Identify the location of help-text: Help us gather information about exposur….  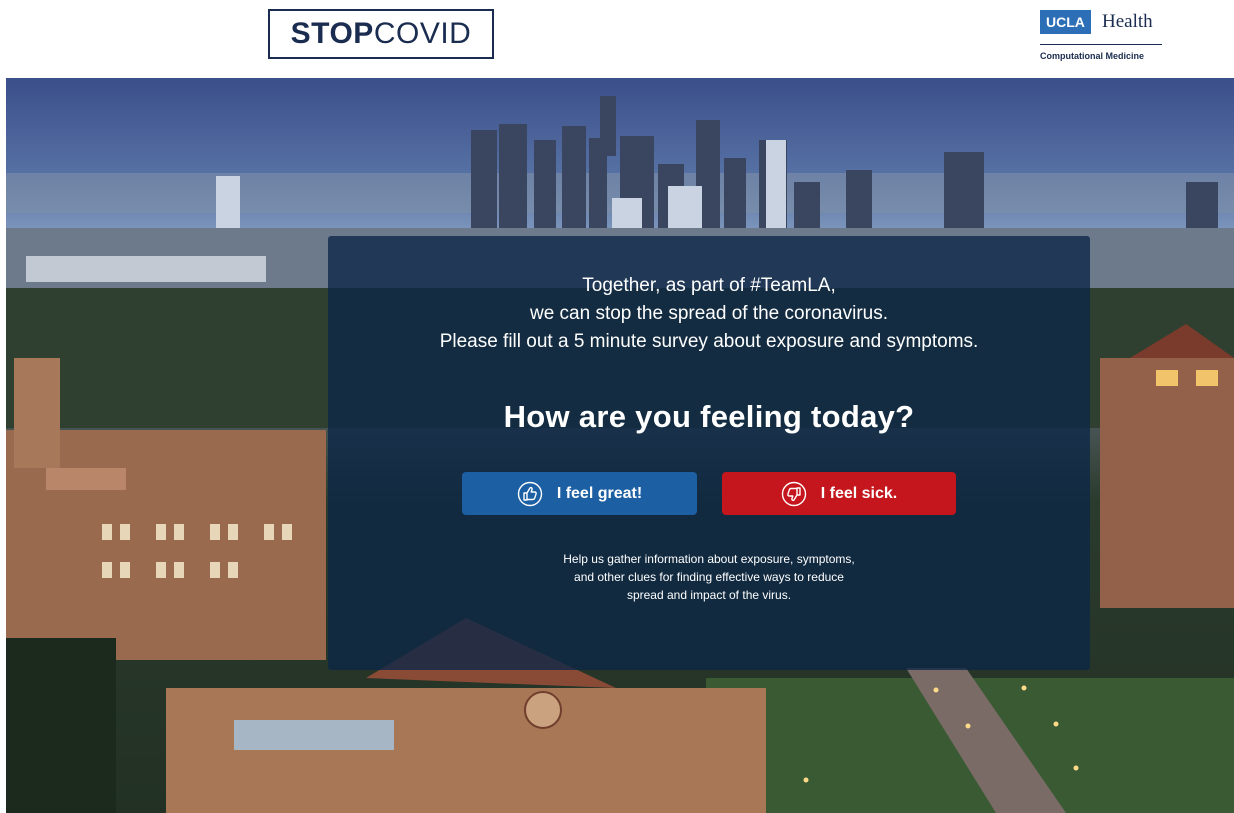
(709, 577).